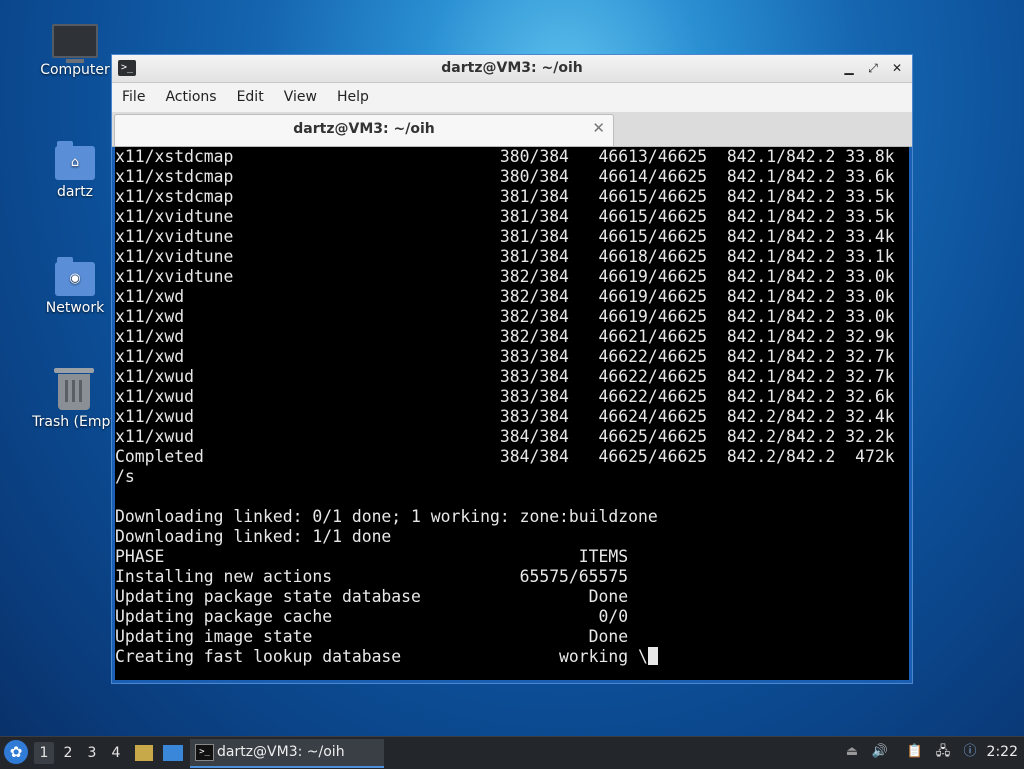 The image size is (1024, 769). I want to click on file-manager-icon, so click(144, 753).